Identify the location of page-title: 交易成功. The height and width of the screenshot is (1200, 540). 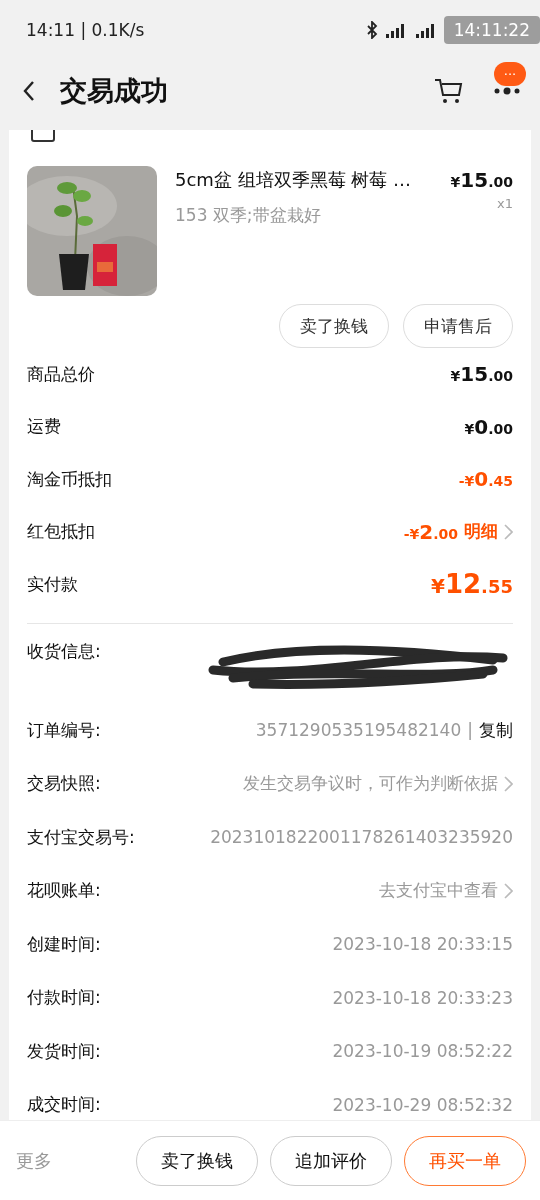
(114, 91).